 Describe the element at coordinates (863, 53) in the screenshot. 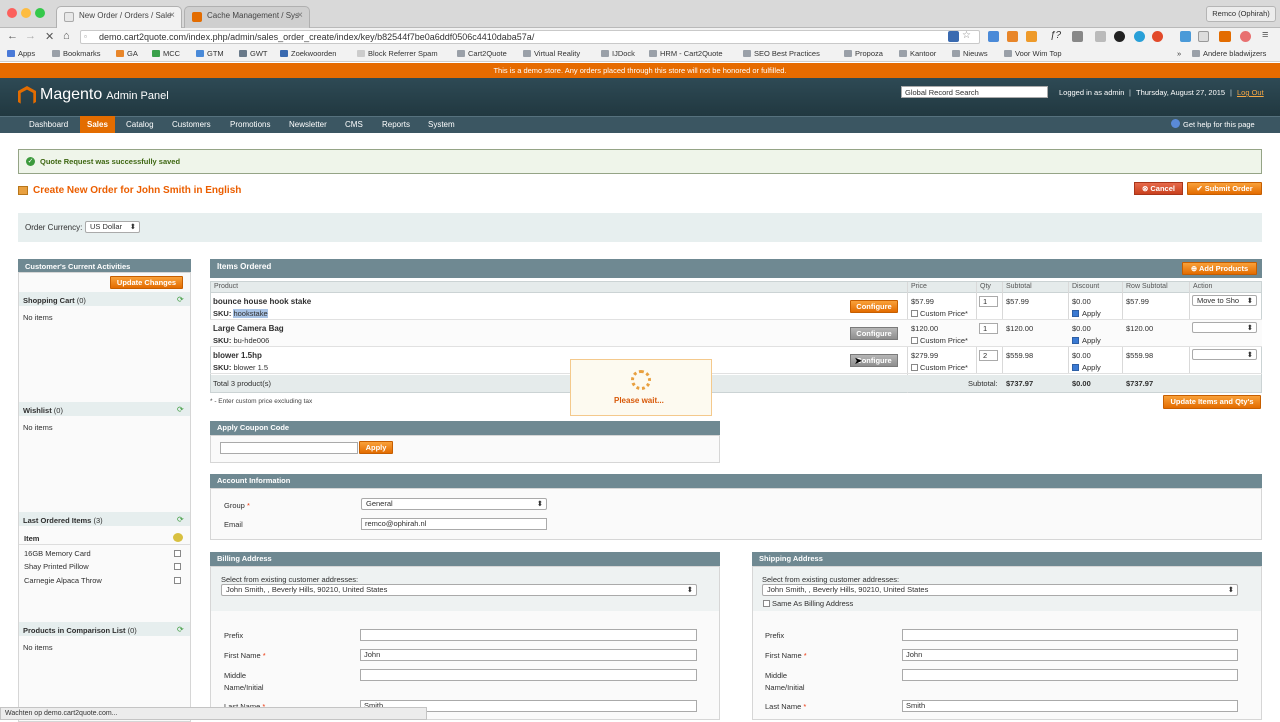

I see `bookmark-folder: Propoza` at that location.